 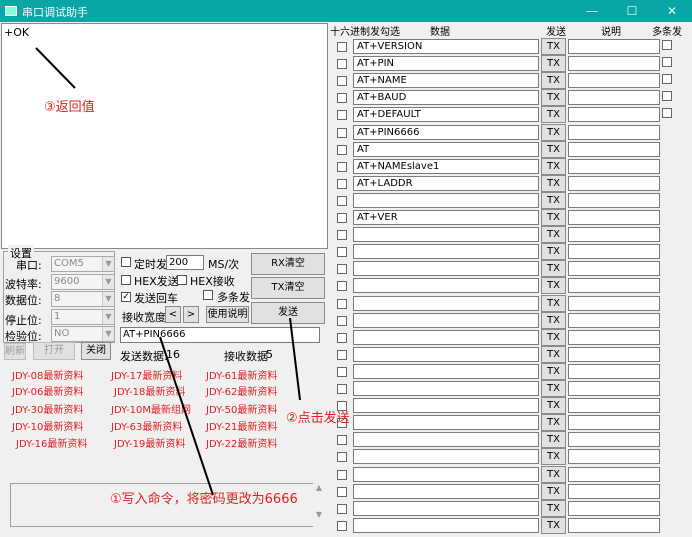 I want to click on click-send-arrow, so click(x=295, y=359).